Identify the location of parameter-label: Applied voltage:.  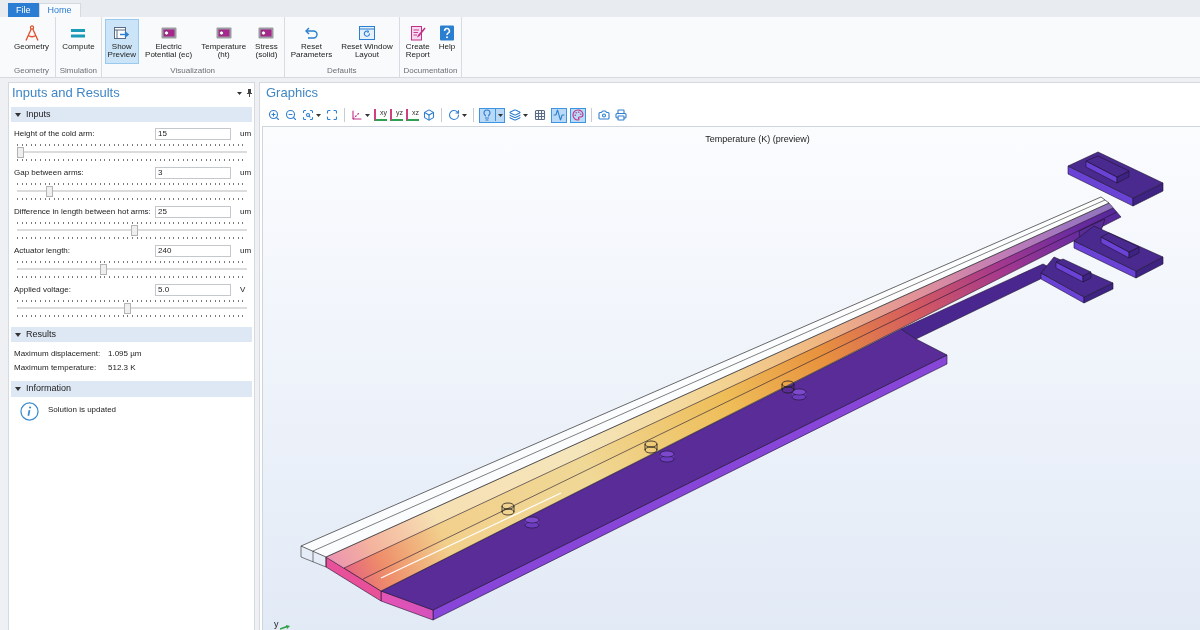
(43, 290).